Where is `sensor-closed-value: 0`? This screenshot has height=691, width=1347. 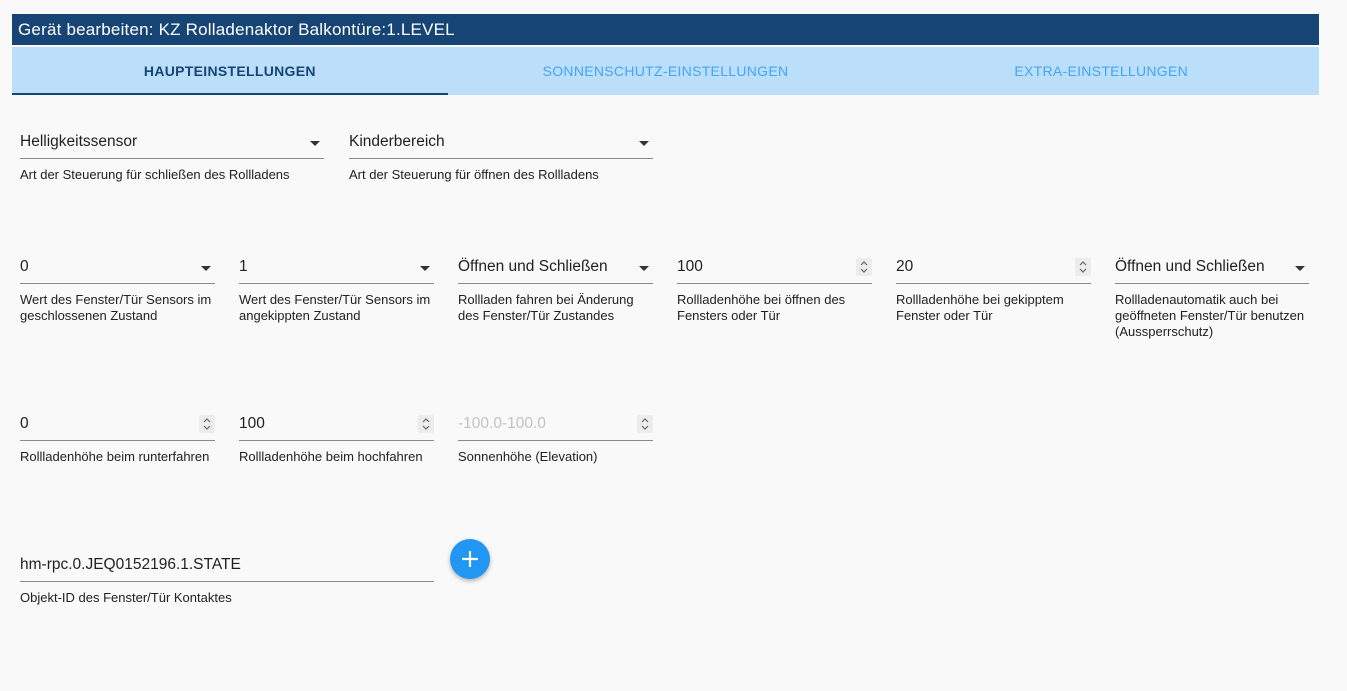 sensor-closed-value: 0 is located at coordinates (24, 266).